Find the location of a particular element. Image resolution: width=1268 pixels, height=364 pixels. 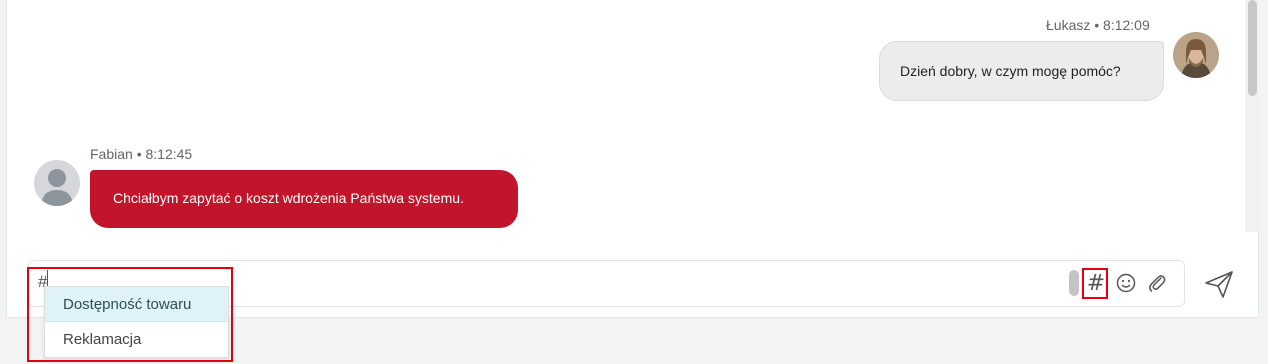

agent-avatar is located at coordinates (1196, 55).